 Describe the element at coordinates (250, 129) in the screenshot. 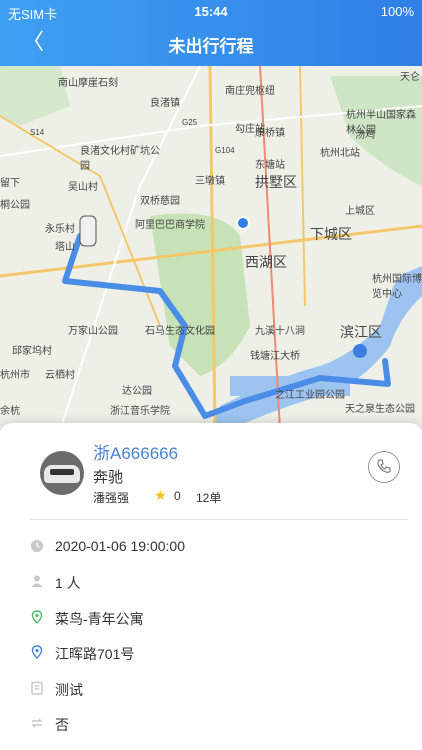

I see `map-label: 勾庄站` at that location.